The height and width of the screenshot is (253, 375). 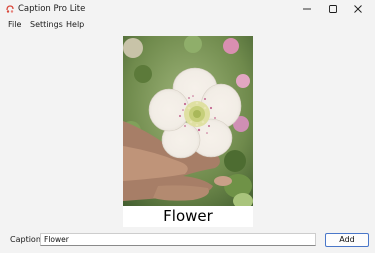 I want to click on menu-settings: Settings, so click(x=46, y=25).